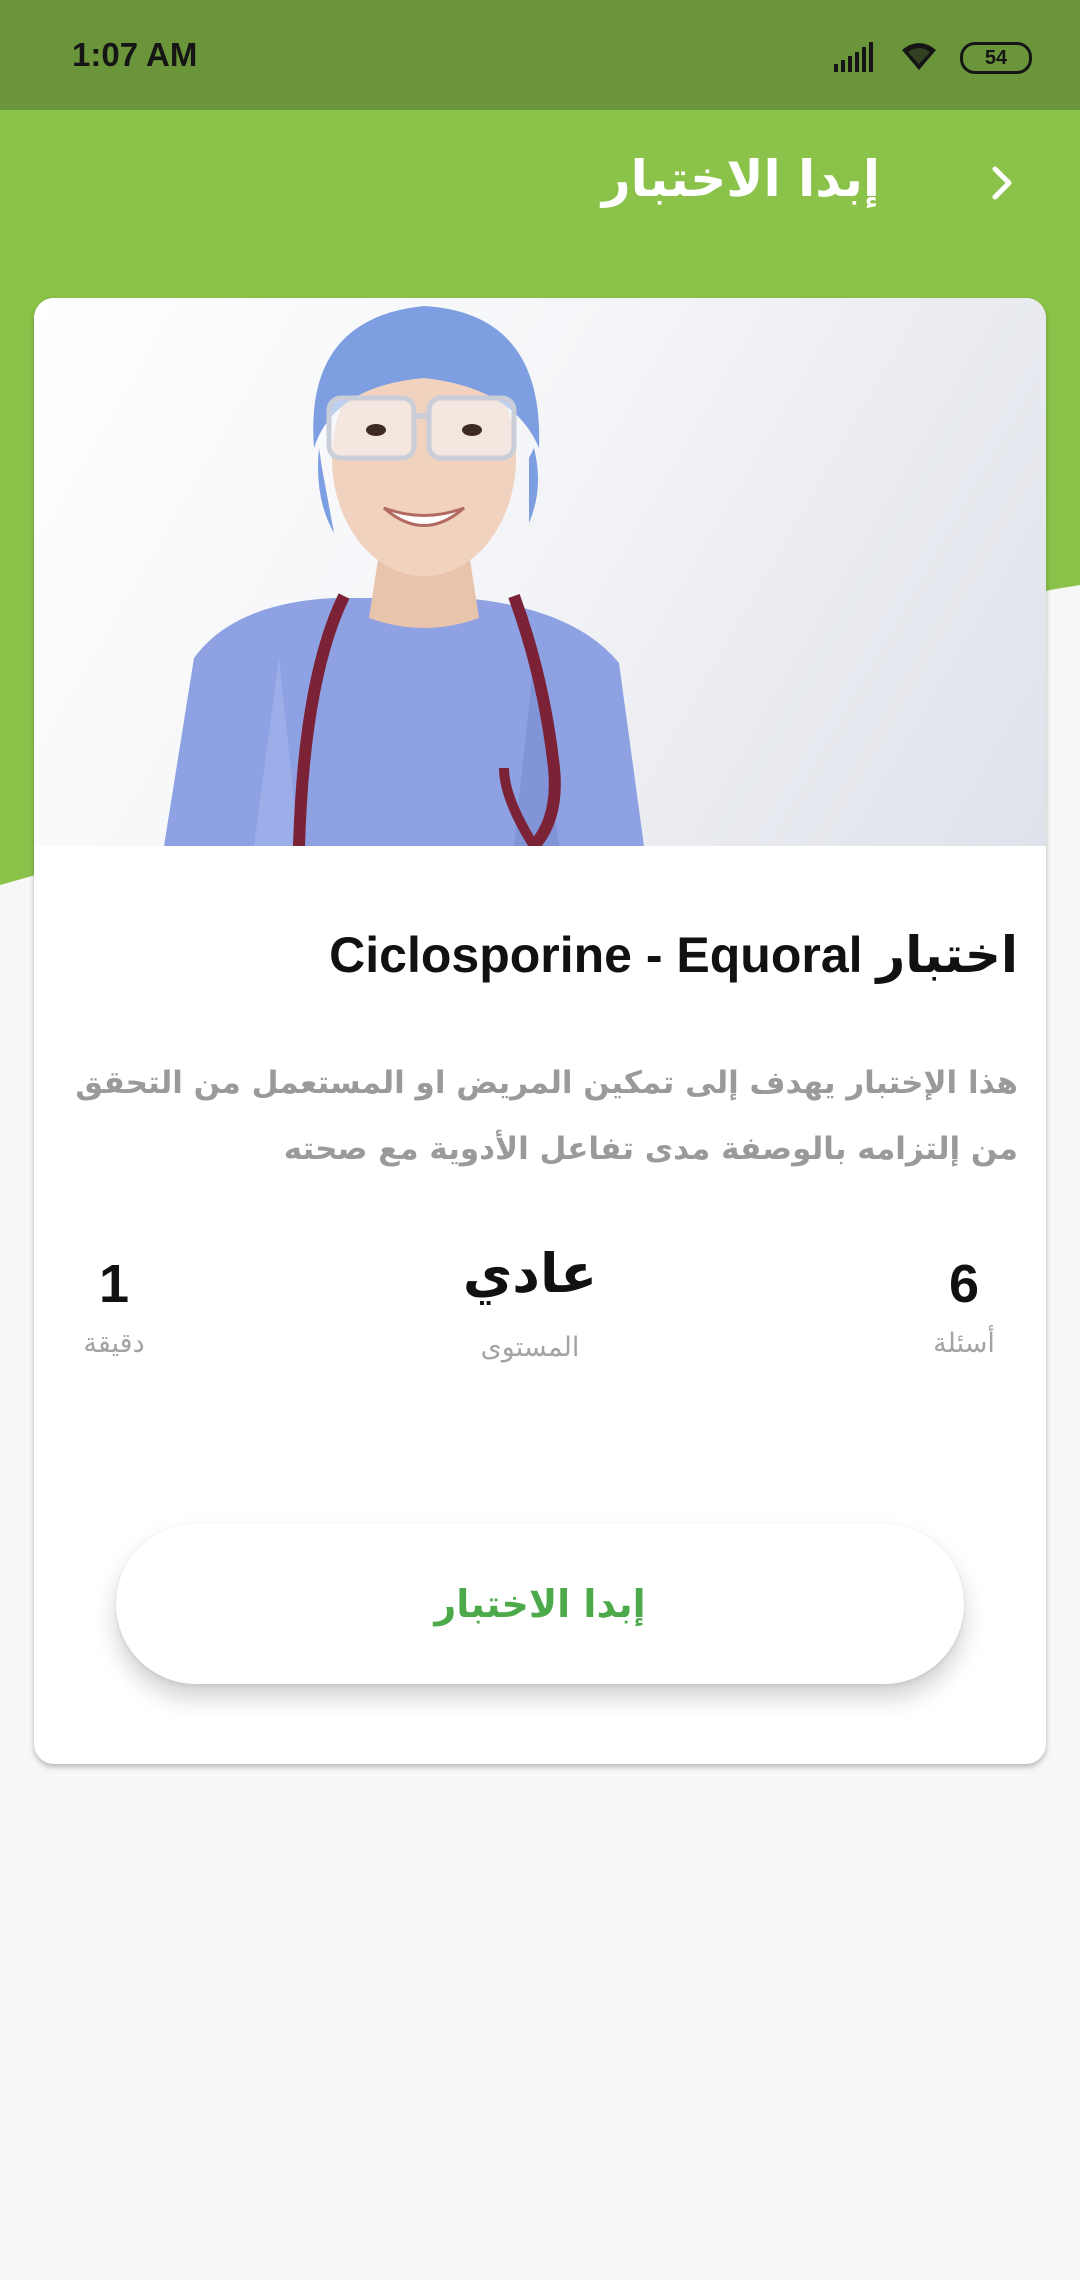  What do you see at coordinates (530, 1274) in the screenshot?
I see `level-value: عادي` at bounding box center [530, 1274].